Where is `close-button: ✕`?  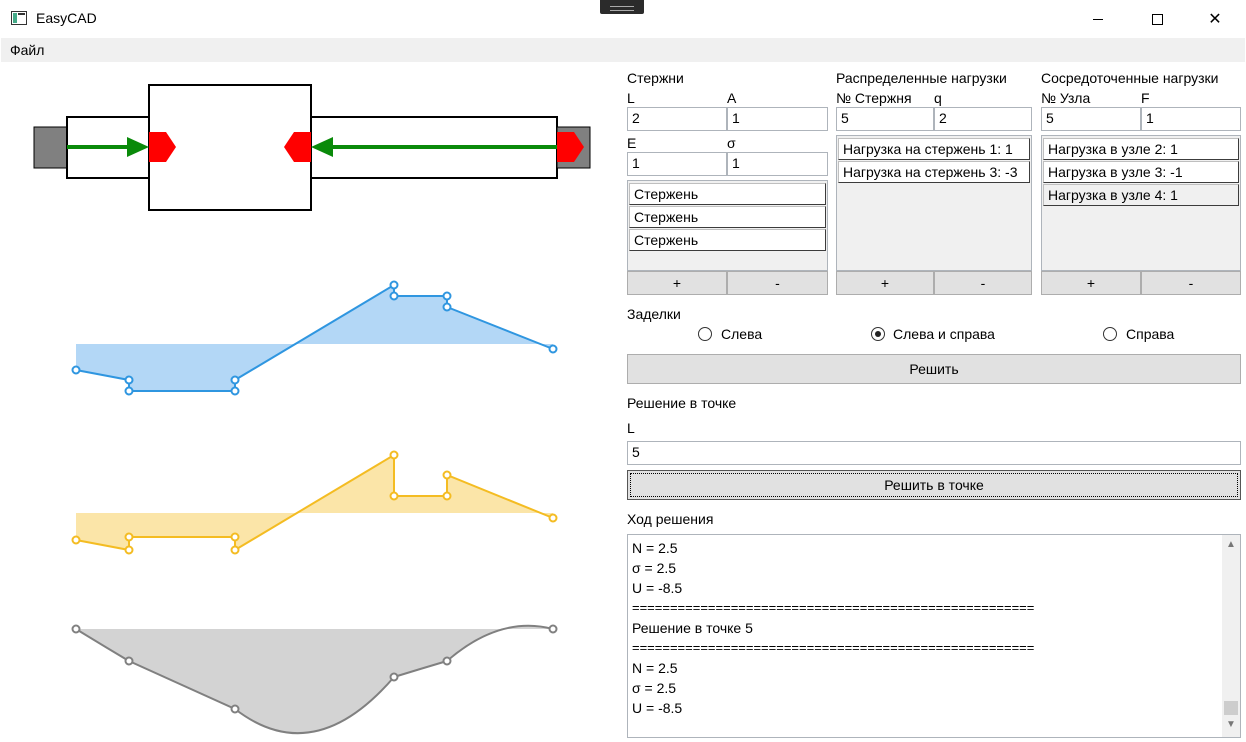 close-button: ✕ is located at coordinates (1215, 19).